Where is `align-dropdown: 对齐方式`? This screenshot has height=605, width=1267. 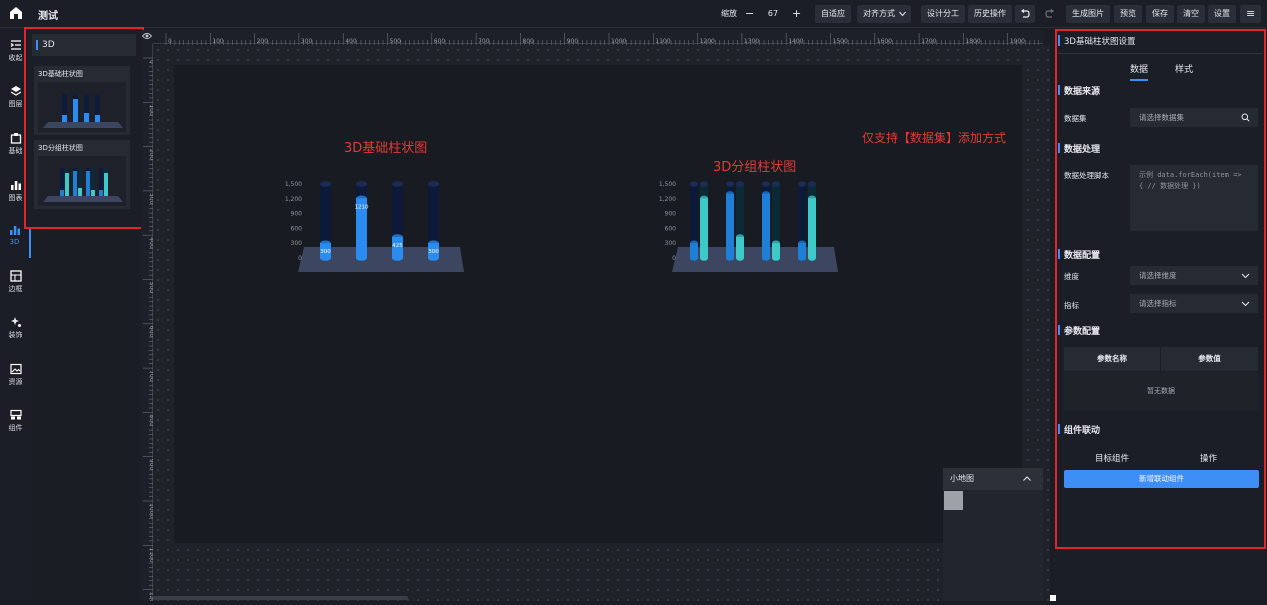
align-dropdown: 对齐方式 is located at coordinates (884, 14).